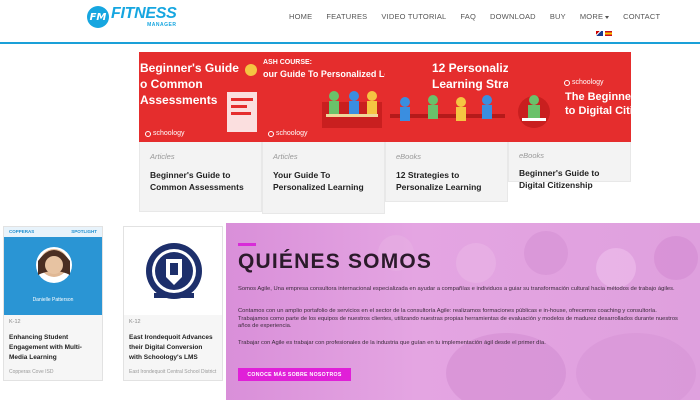 The image size is (700, 400). What do you see at coordinates (323, 181) in the screenshot?
I see `card-title: Your Guide To Personalized Learning` at bounding box center [323, 181].